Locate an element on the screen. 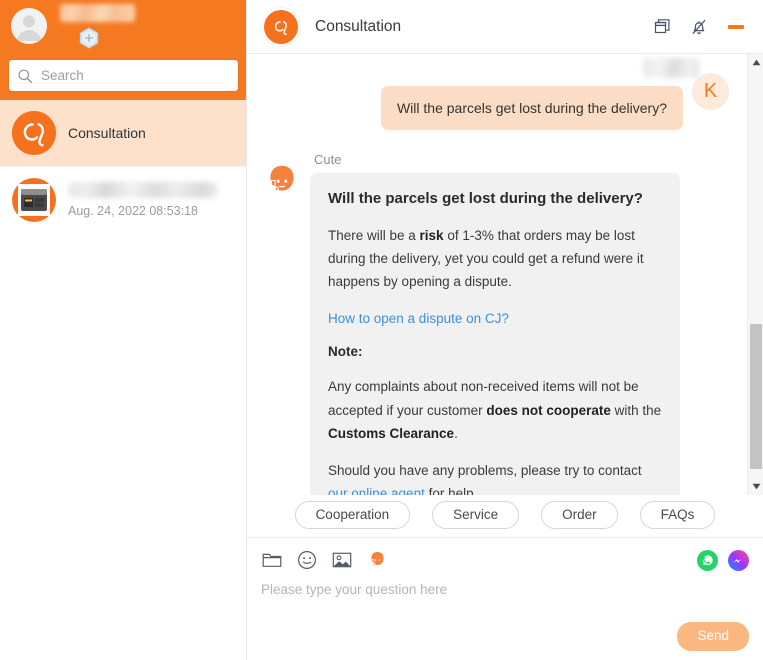  quick-reply-faqs: FAQs is located at coordinates (677, 515).